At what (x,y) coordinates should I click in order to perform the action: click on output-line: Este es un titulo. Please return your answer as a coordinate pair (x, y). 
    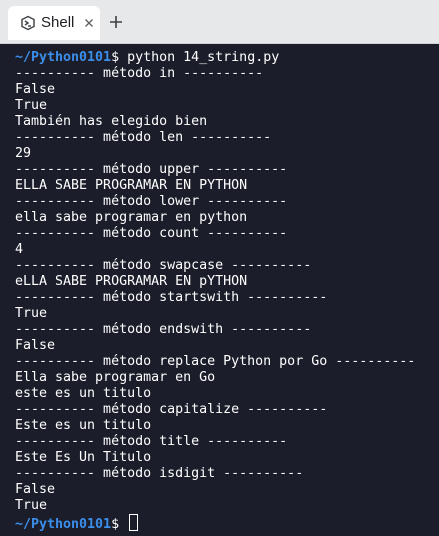
    Looking at the image, I should click on (83, 425).